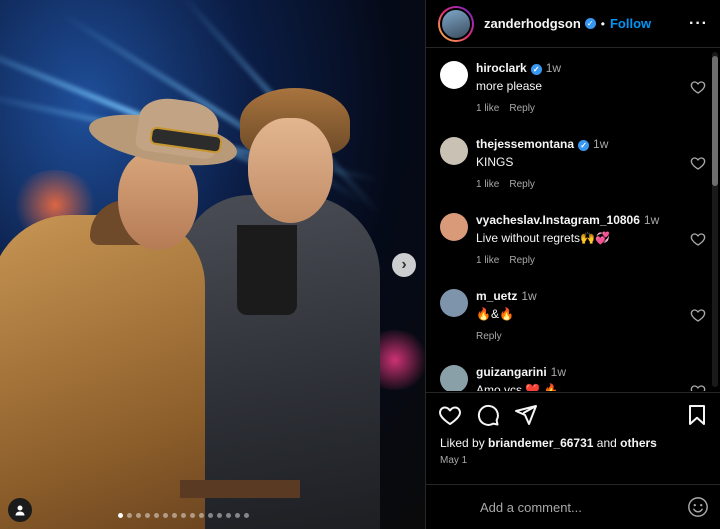  What do you see at coordinates (526, 415) in the screenshot?
I see `share-icon` at bounding box center [526, 415].